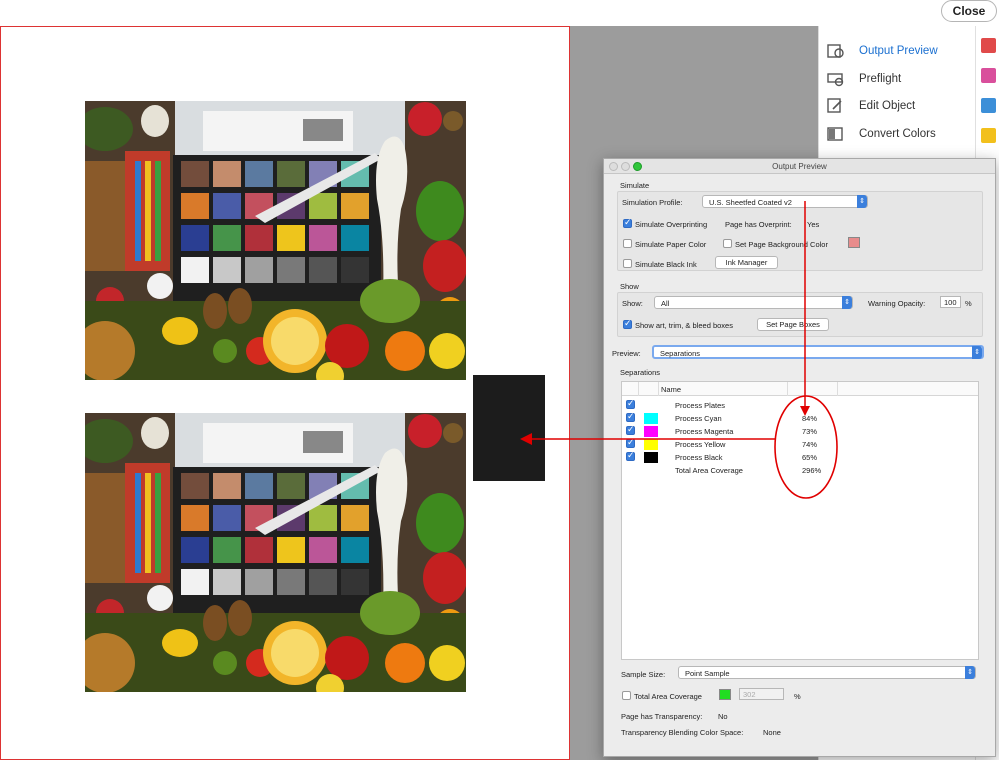  Describe the element at coordinates (800, 417) in the screenshot. I see `separation-row: Process Cyan 84%` at that location.